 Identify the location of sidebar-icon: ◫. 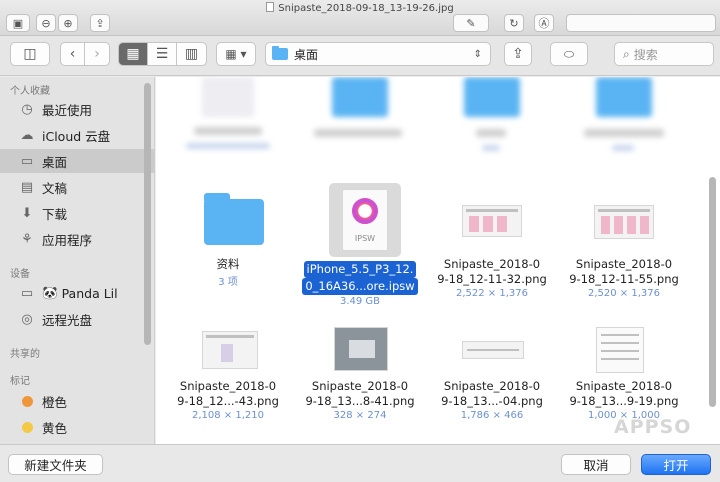
(30, 54).